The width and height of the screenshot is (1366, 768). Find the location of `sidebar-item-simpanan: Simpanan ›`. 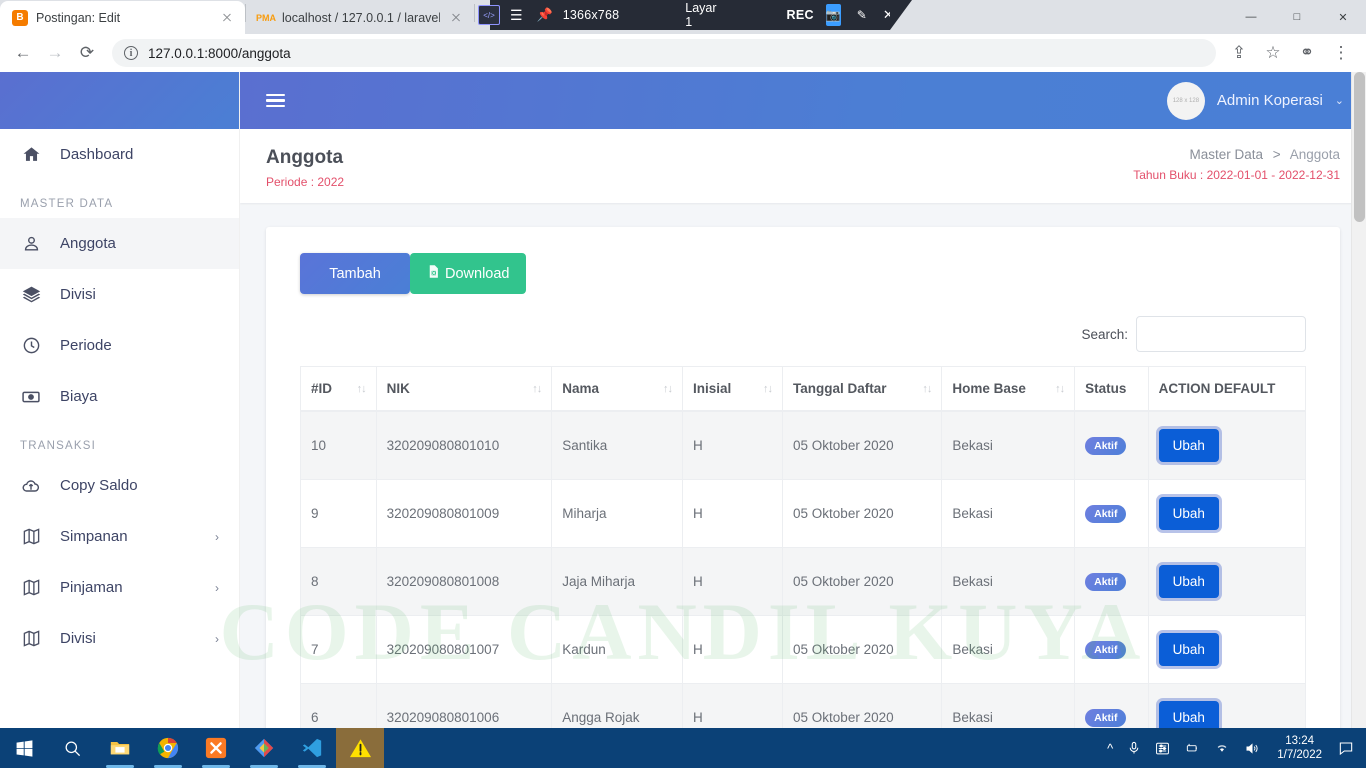

sidebar-item-simpanan: Simpanan › is located at coordinates (119, 536).